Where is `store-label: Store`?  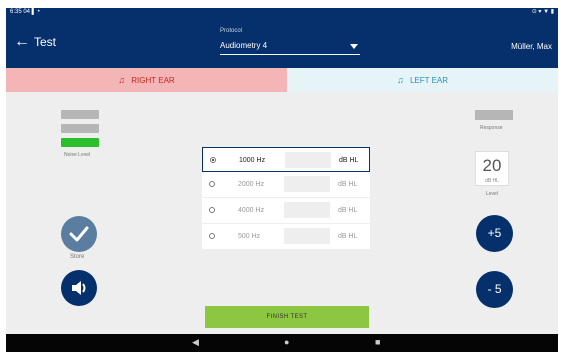 store-label: Store is located at coordinates (77, 257).